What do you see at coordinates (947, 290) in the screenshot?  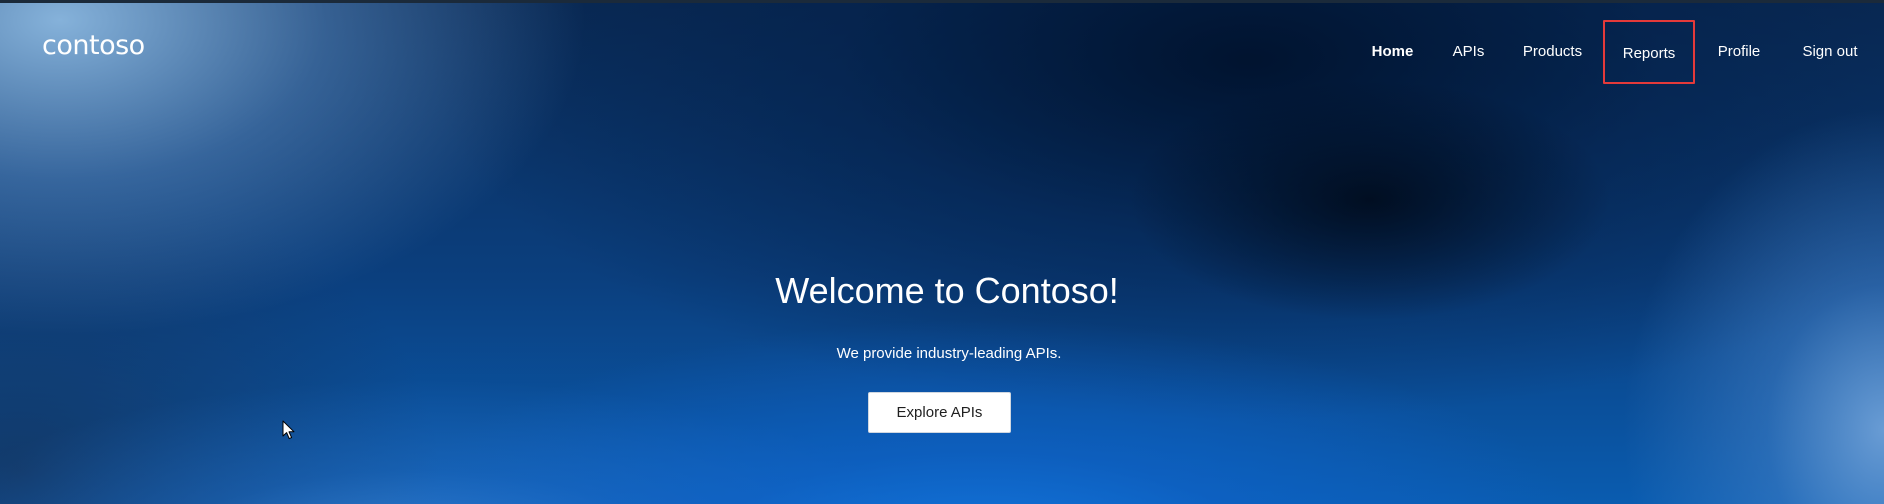 I see `hero-title-text: Welcome to Contoso!` at bounding box center [947, 290].